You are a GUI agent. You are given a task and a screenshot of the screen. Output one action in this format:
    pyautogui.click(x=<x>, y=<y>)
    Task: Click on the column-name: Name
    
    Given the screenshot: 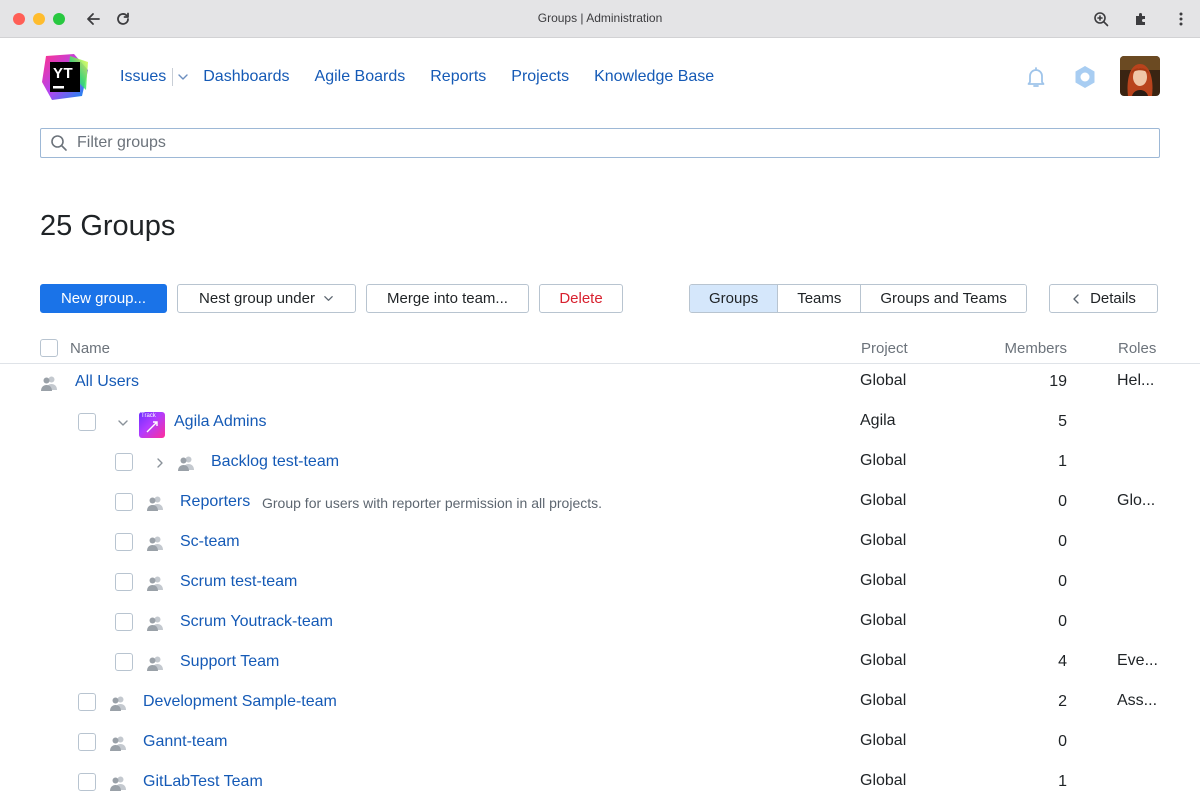 What is the action you would take?
    pyautogui.click(x=90, y=348)
    